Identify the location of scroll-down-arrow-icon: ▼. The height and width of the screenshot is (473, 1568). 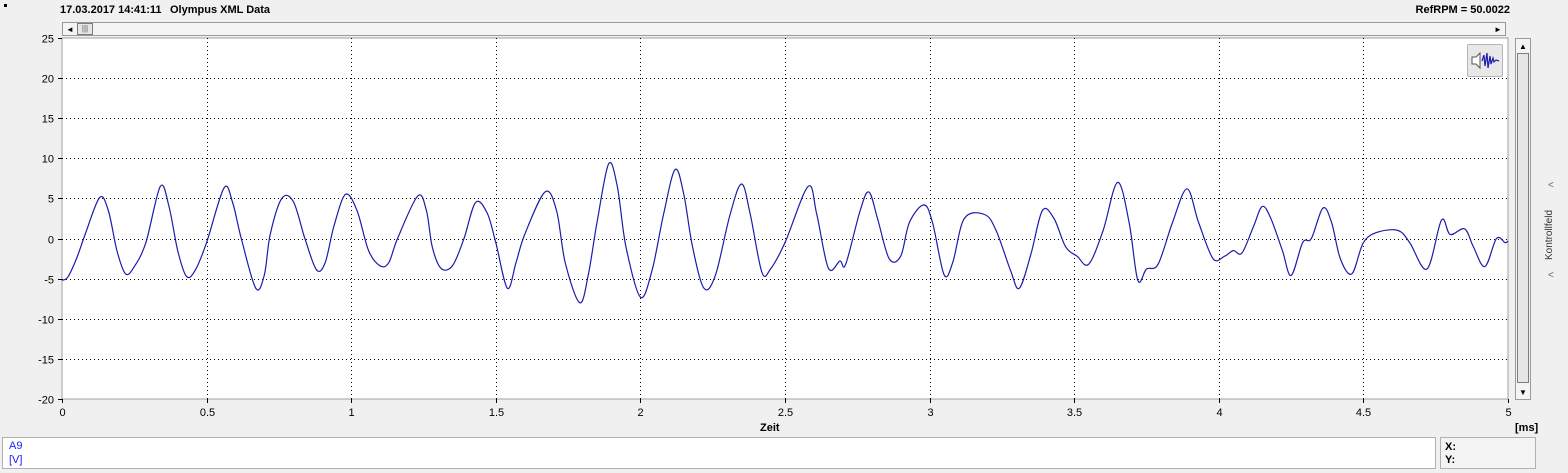
(1523, 392).